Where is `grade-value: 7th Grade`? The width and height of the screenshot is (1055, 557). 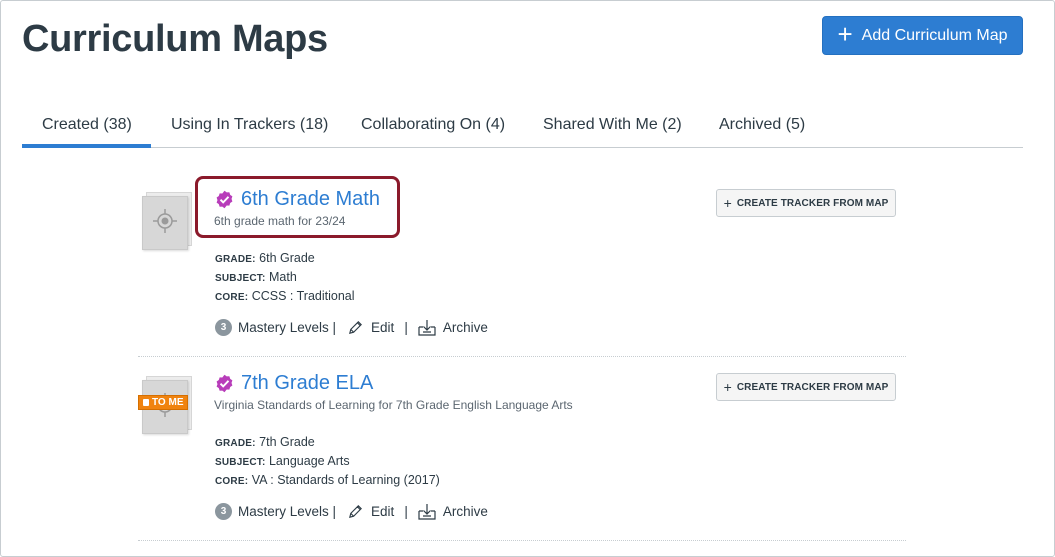
grade-value: 7th Grade is located at coordinates (287, 442).